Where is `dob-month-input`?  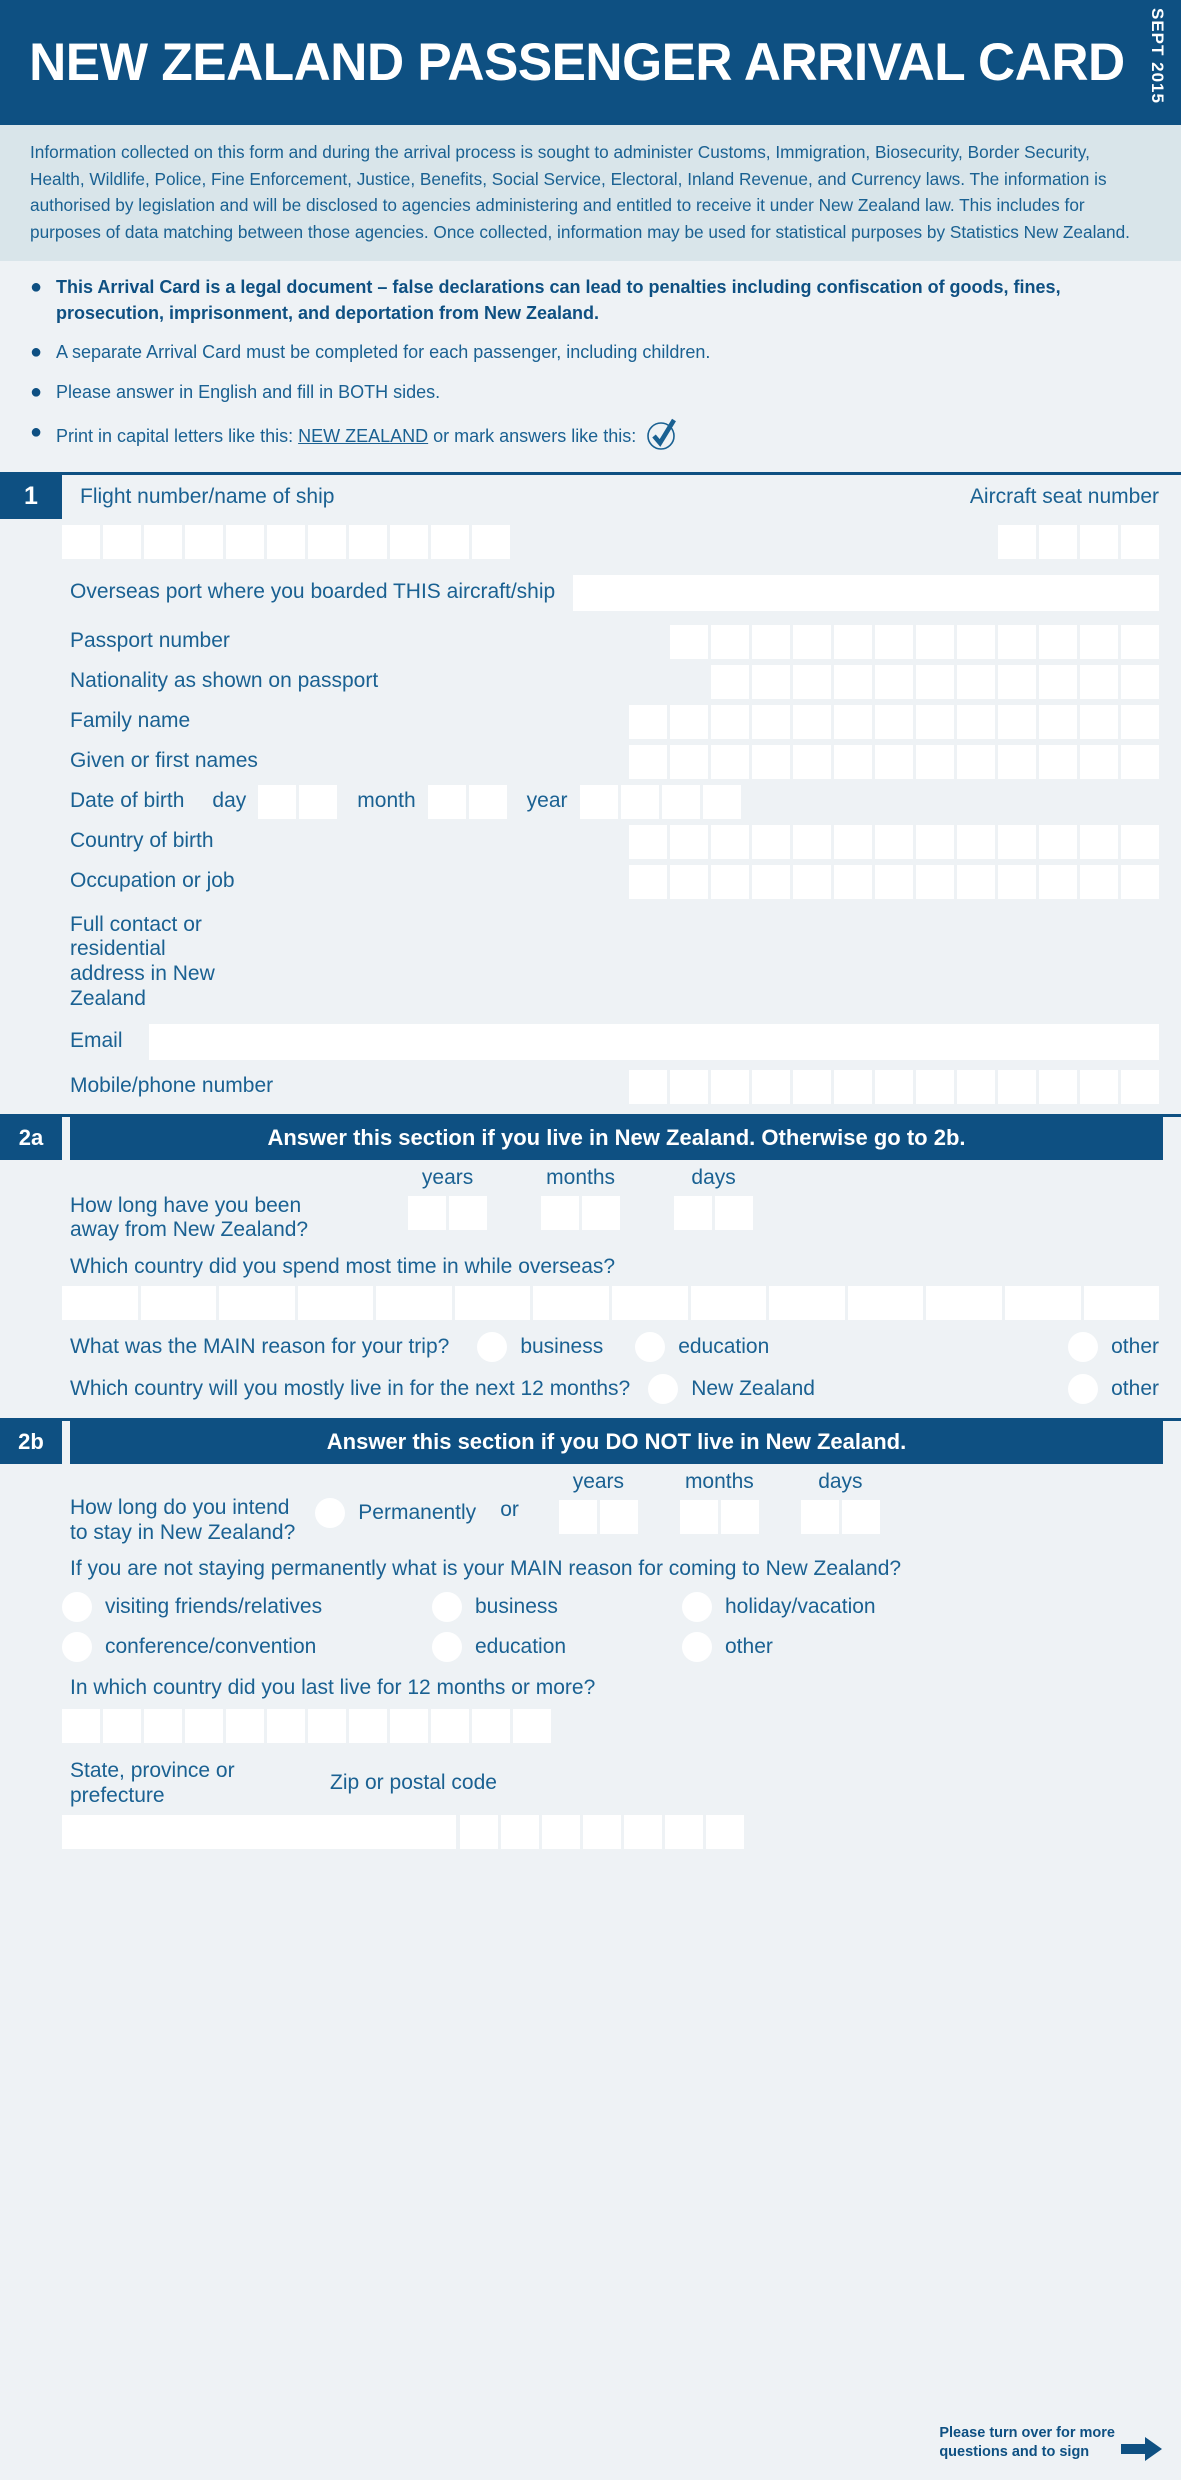 dob-month-input is located at coordinates (467, 801).